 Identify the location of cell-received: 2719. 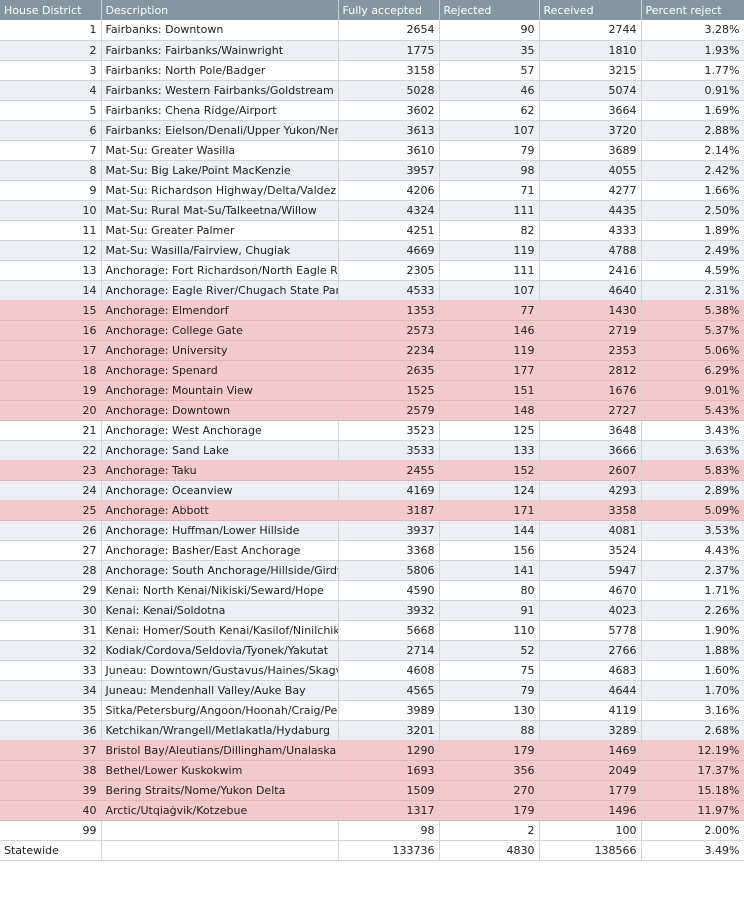
(590, 330).